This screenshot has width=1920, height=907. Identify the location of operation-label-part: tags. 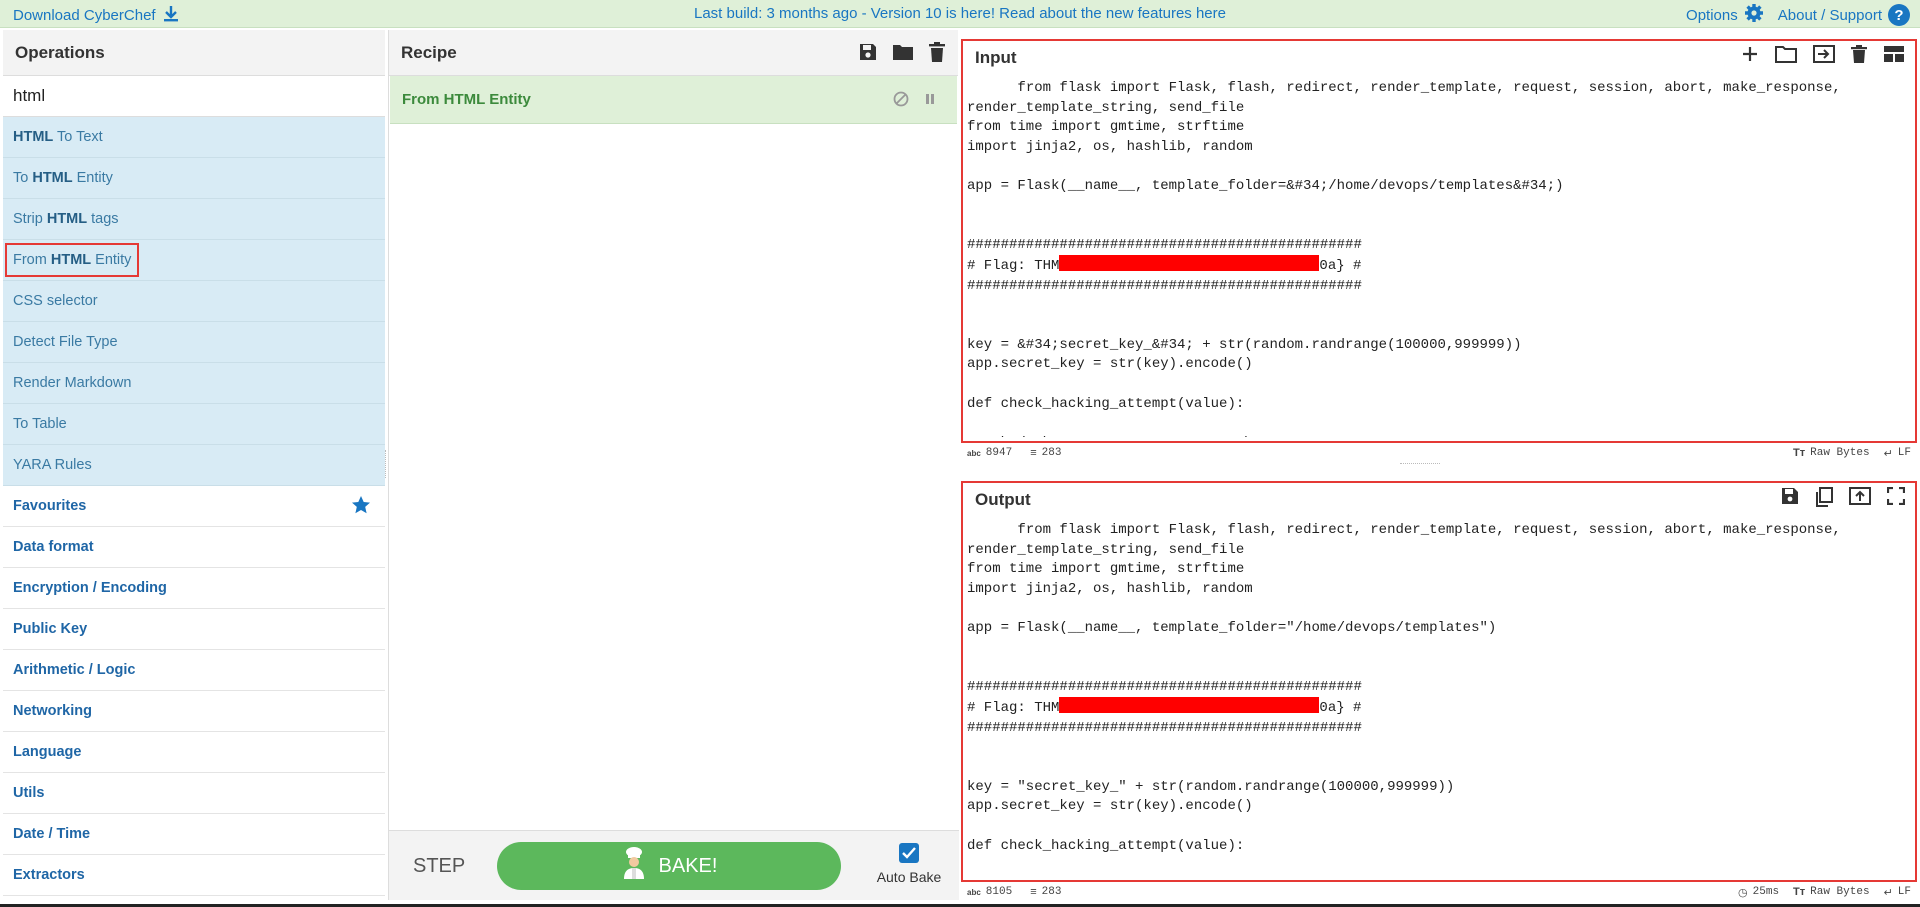
(103, 219).